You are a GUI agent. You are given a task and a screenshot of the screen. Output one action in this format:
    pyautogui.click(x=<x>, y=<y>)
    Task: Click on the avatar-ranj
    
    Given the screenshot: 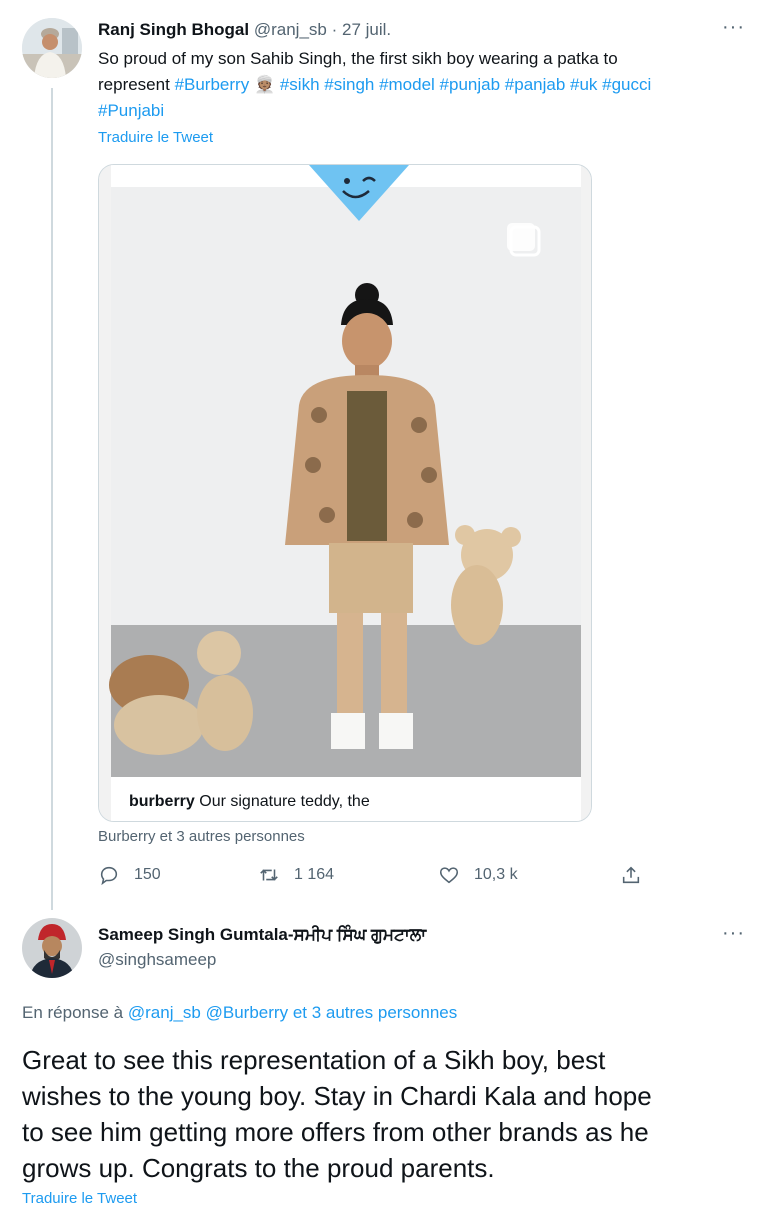 What is the action you would take?
    pyautogui.click(x=52, y=48)
    